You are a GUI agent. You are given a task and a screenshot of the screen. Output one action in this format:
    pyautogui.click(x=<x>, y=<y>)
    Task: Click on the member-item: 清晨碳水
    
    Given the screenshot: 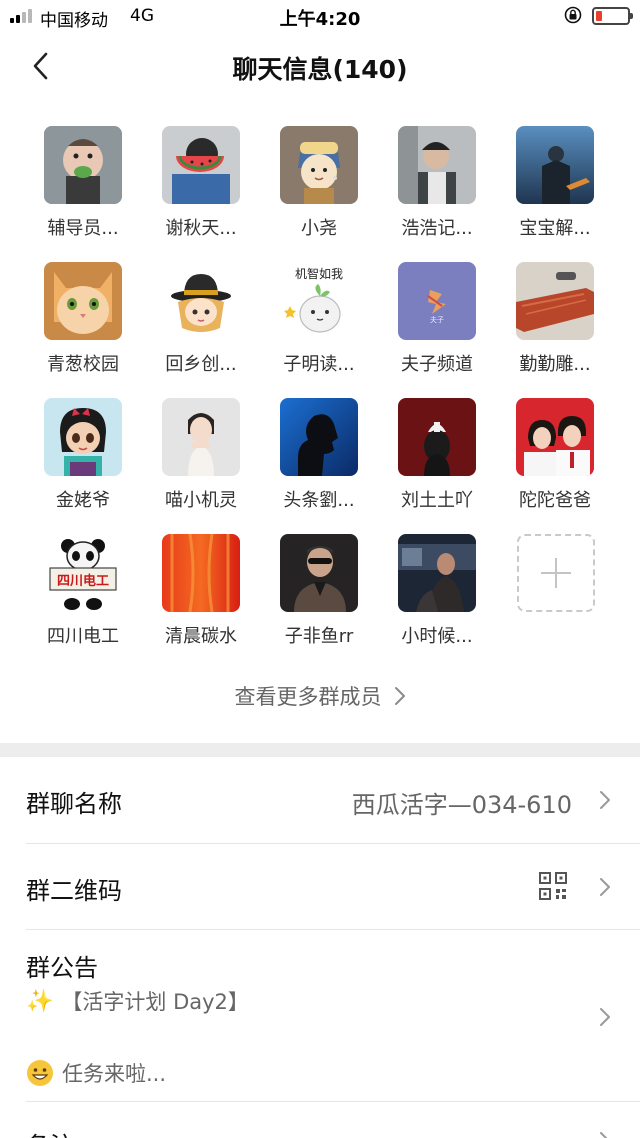 What is the action you would take?
    pyautogui.click(x=201, y=591)
    